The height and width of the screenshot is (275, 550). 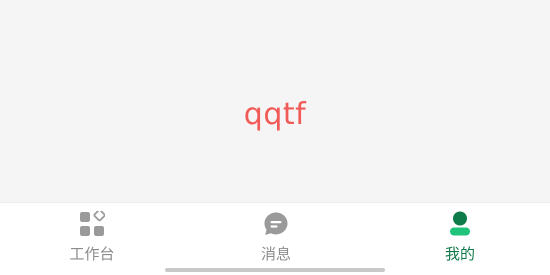 I want to click on tab-label-workbench: 工作台, so click(x=92, y=254).